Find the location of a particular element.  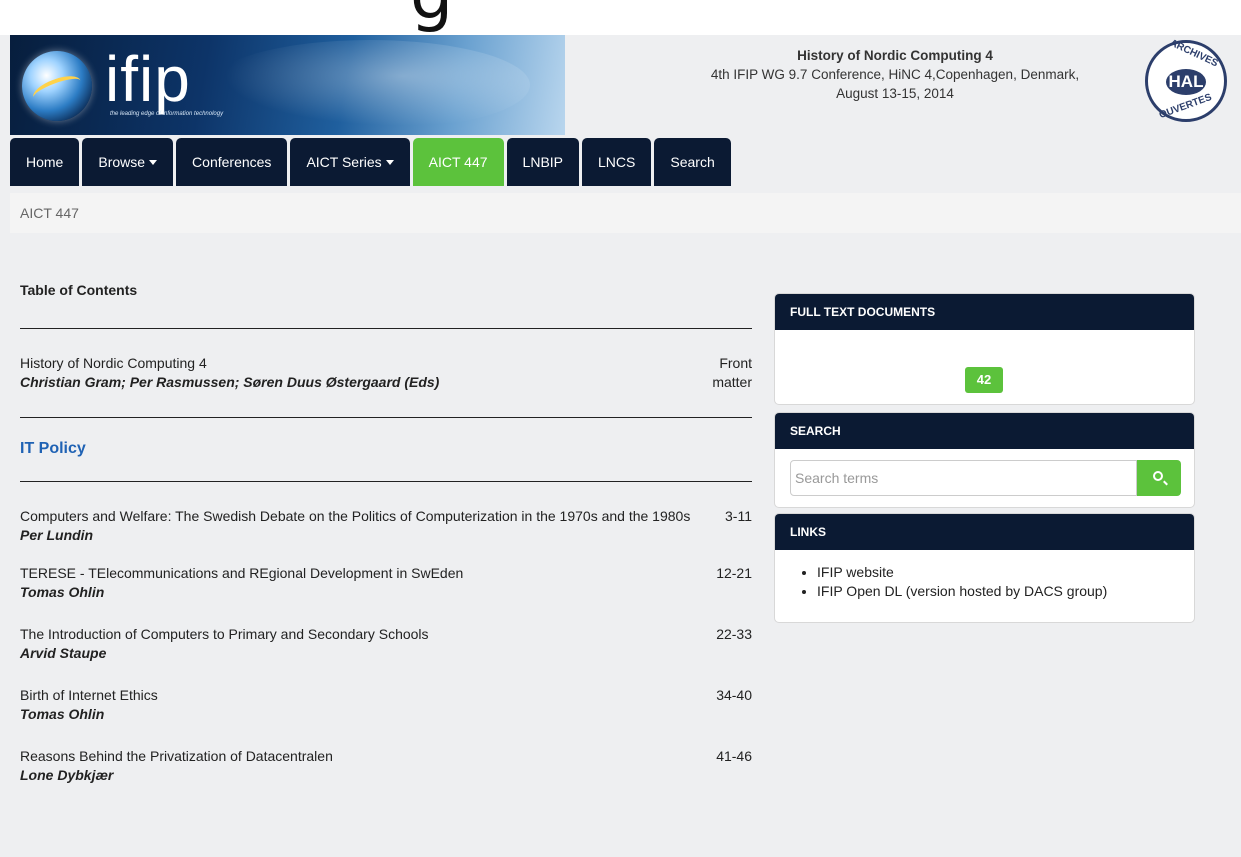

conference-dates: August 13-15, 2014 is located at coordinates (895, 93).